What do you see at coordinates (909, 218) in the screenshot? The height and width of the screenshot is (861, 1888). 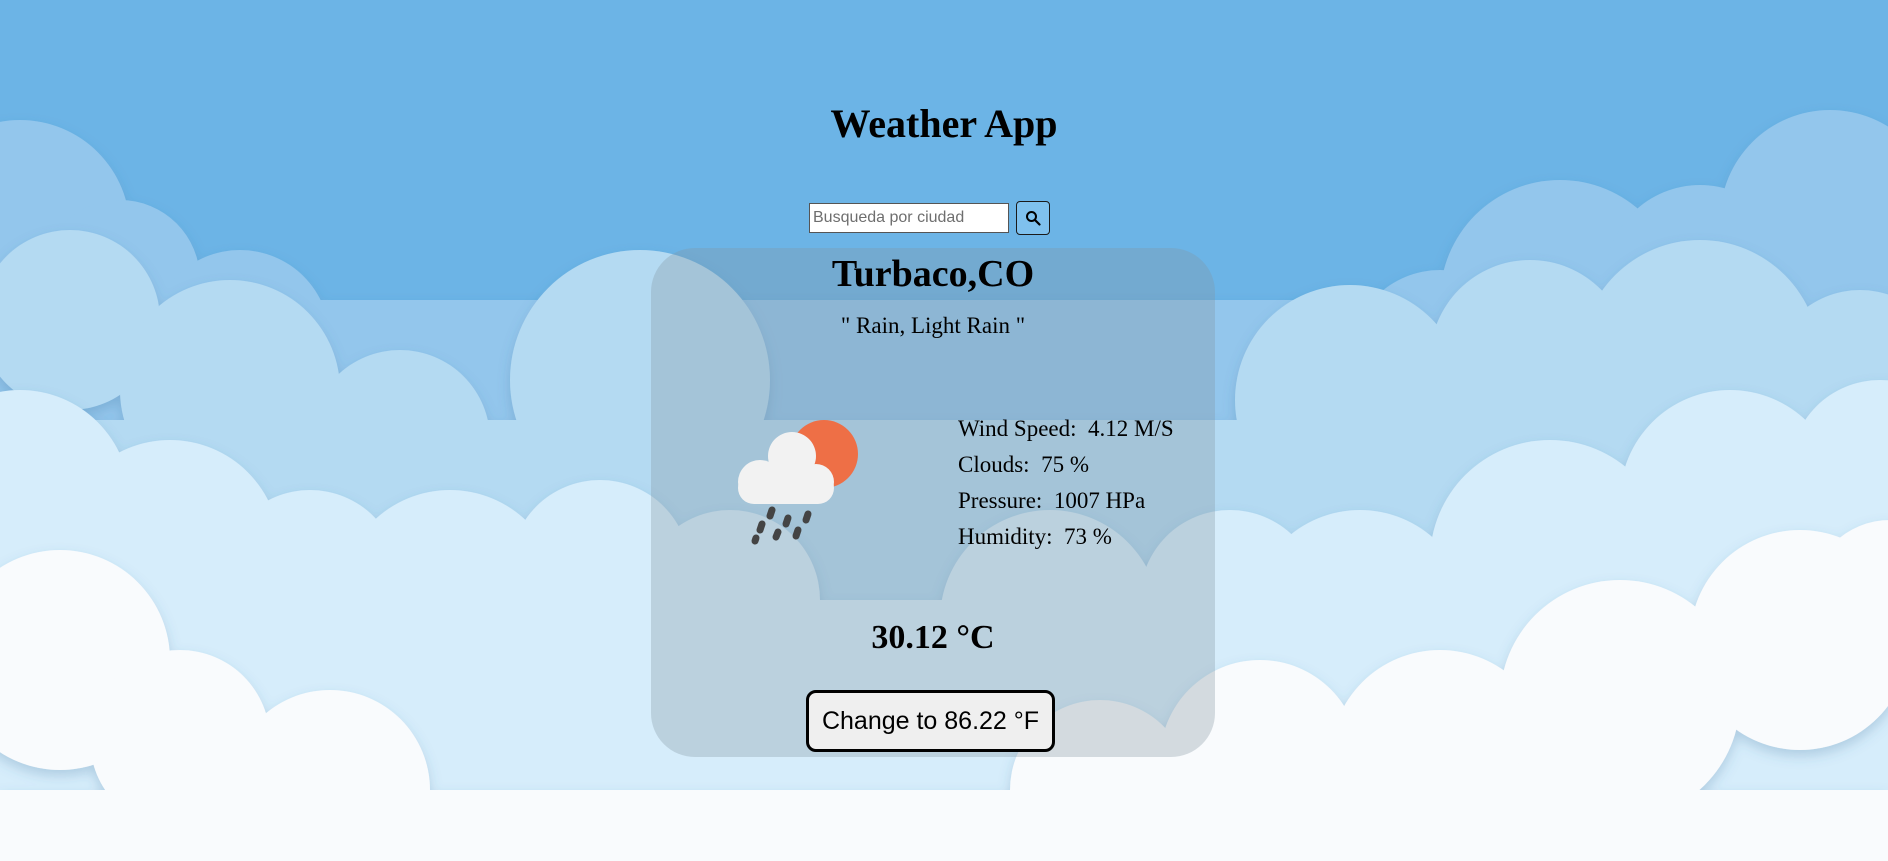 I see `search-input` at bounding box center [909, 218].